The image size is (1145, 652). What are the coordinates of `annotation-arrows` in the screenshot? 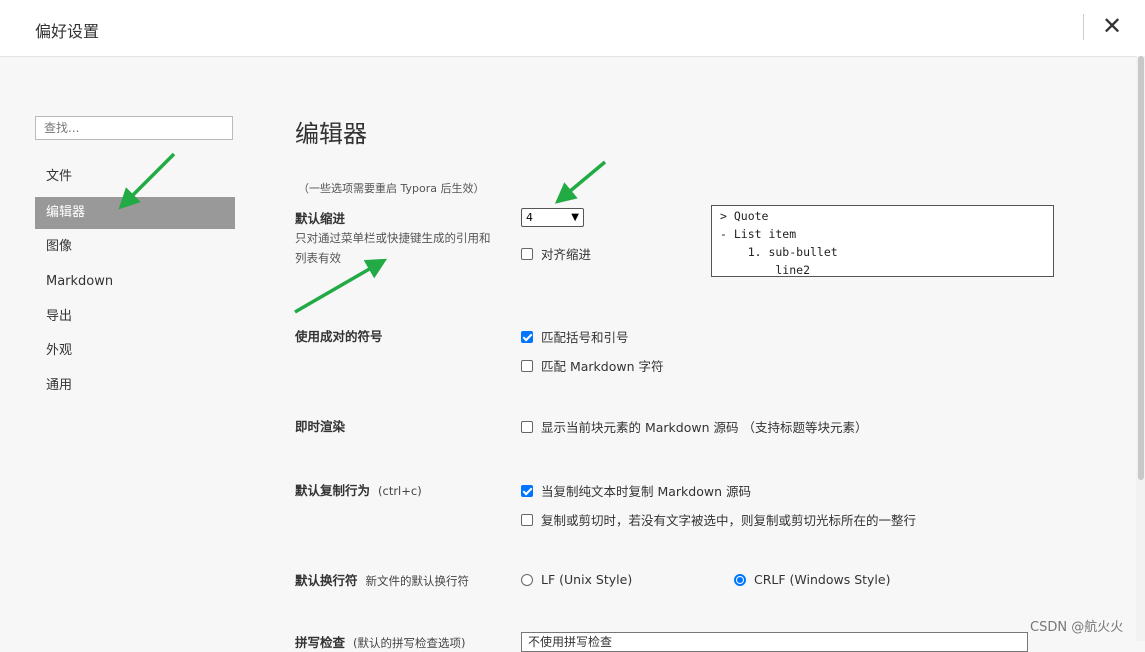 It's located at (362, 233).